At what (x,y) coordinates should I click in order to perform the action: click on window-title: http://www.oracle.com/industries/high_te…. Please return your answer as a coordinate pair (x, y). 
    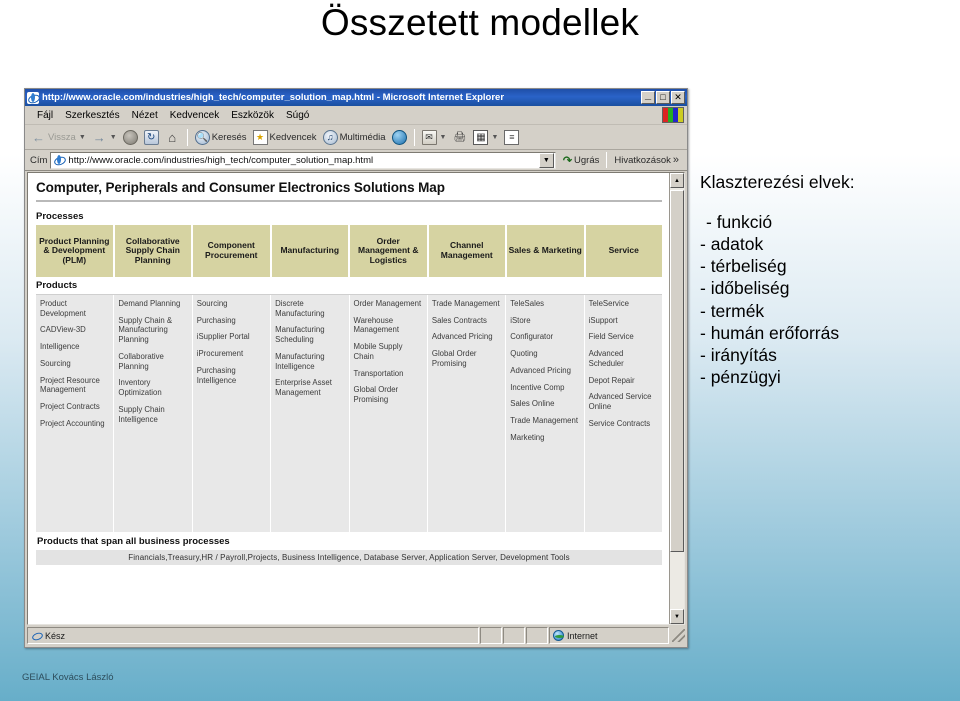
    Looking at the image, I should click on (273, 97).